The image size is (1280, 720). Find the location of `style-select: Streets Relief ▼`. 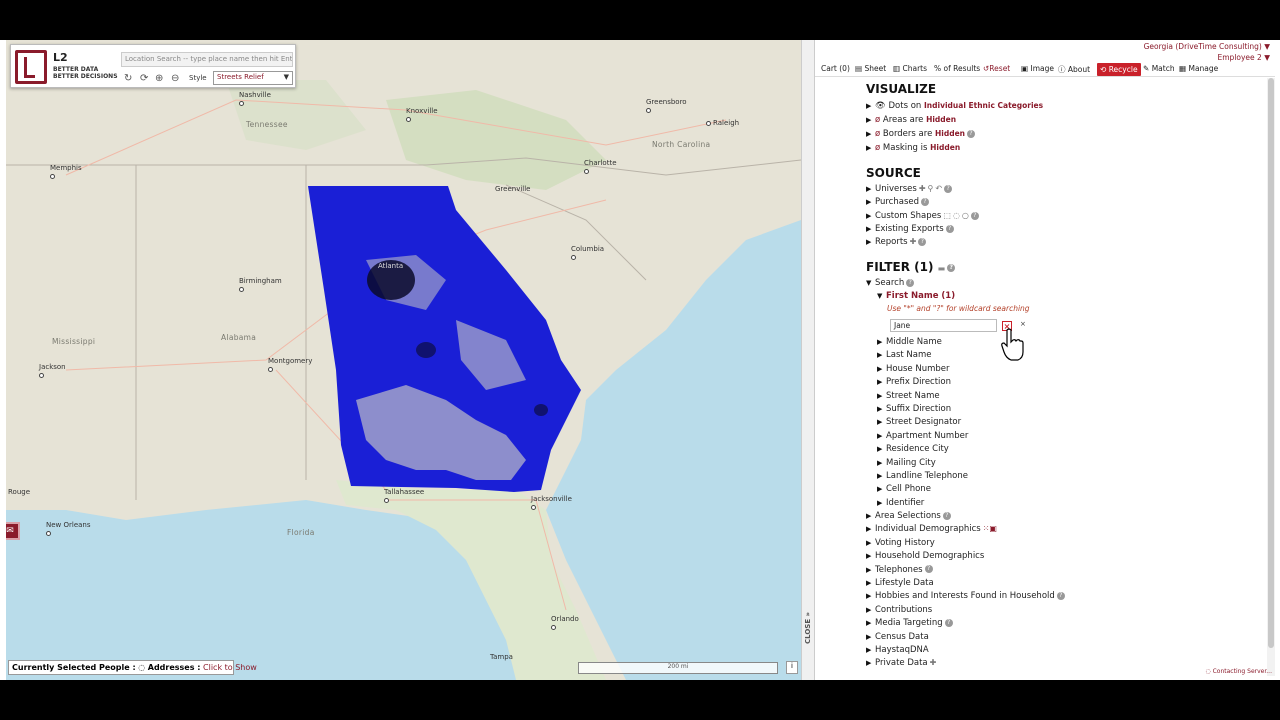

style-select: Streets Relief ▼ is located at coordinates (253, 78).